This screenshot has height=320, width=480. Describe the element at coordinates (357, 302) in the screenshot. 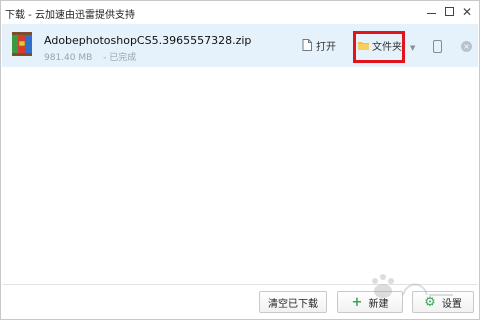

I see `plus-icon: +` at that location.